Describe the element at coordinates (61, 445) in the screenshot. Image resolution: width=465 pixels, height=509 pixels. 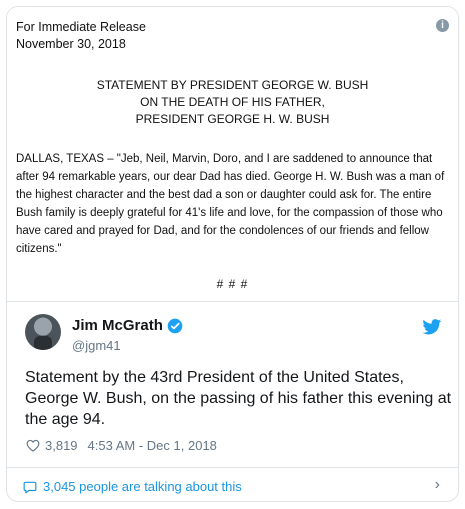
I see `like-count: 3,819` at that location.